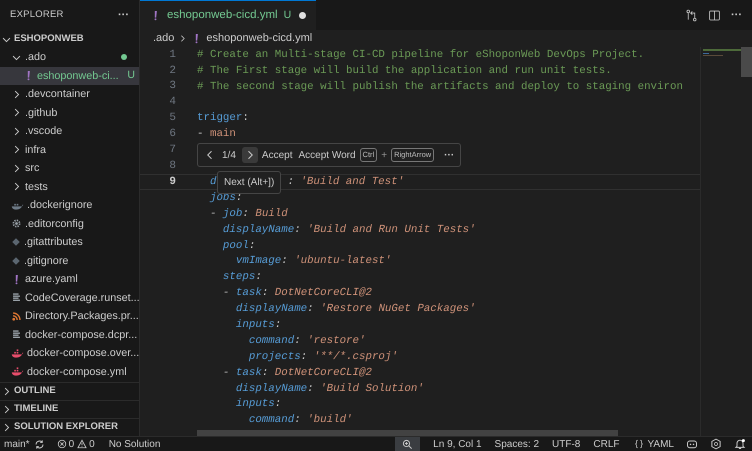 This screenshot has height=451, width=752. What do you see at coordinates (69, 168) in the screenshot?
I see `tree-item: src` at bounding box center [69, 168].